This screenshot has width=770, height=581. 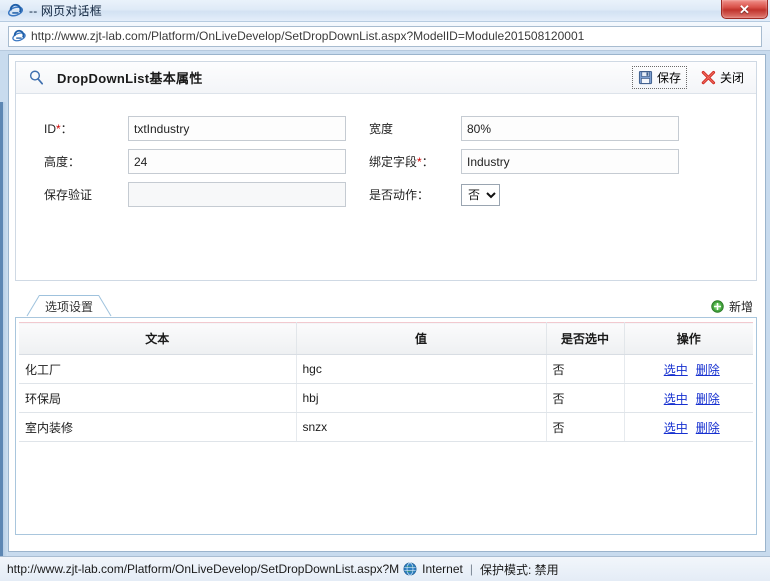 What do you see at coordinates (237, 161) in the screenshot?
I see `height-input` at bounding box center [237, 161].